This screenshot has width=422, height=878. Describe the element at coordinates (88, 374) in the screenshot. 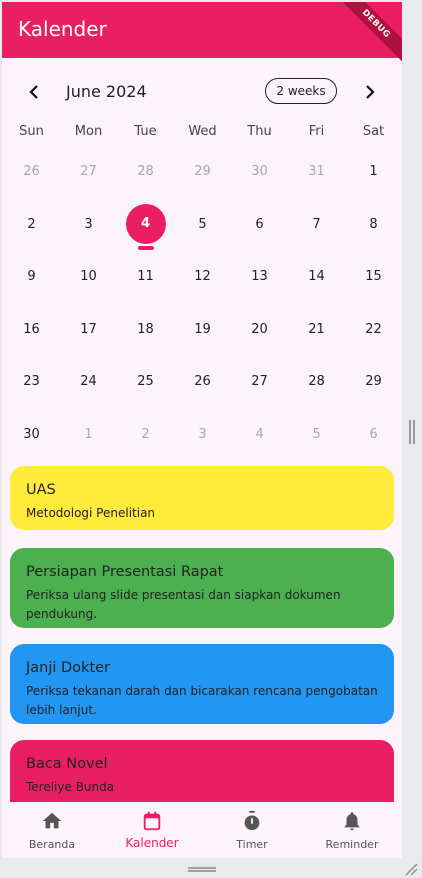

I see `calendar-day: 24` at that location.